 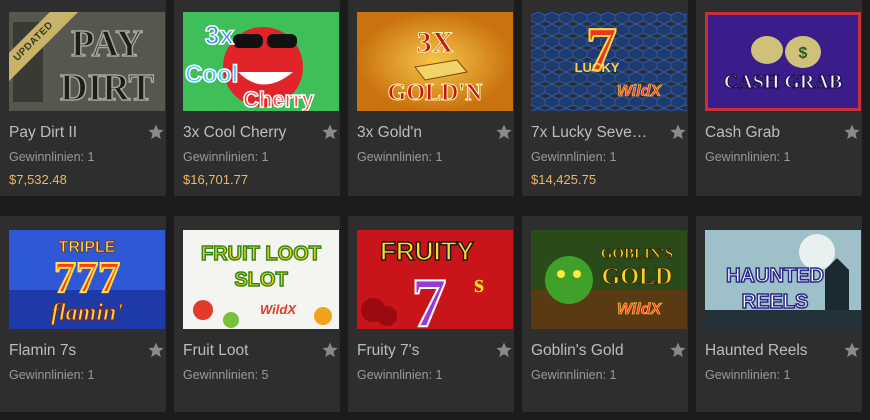 What do you see at coordinates (219, 35) in the screenshot?
I see `svg-text: 3x` at bounding box center [219, 35].